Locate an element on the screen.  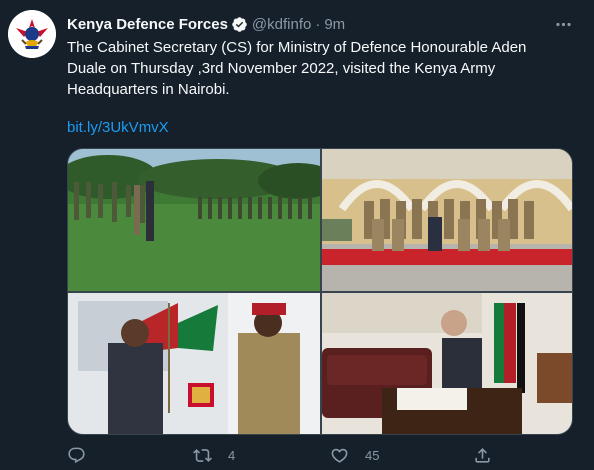
reply-button is located at coordinates (84, 455).